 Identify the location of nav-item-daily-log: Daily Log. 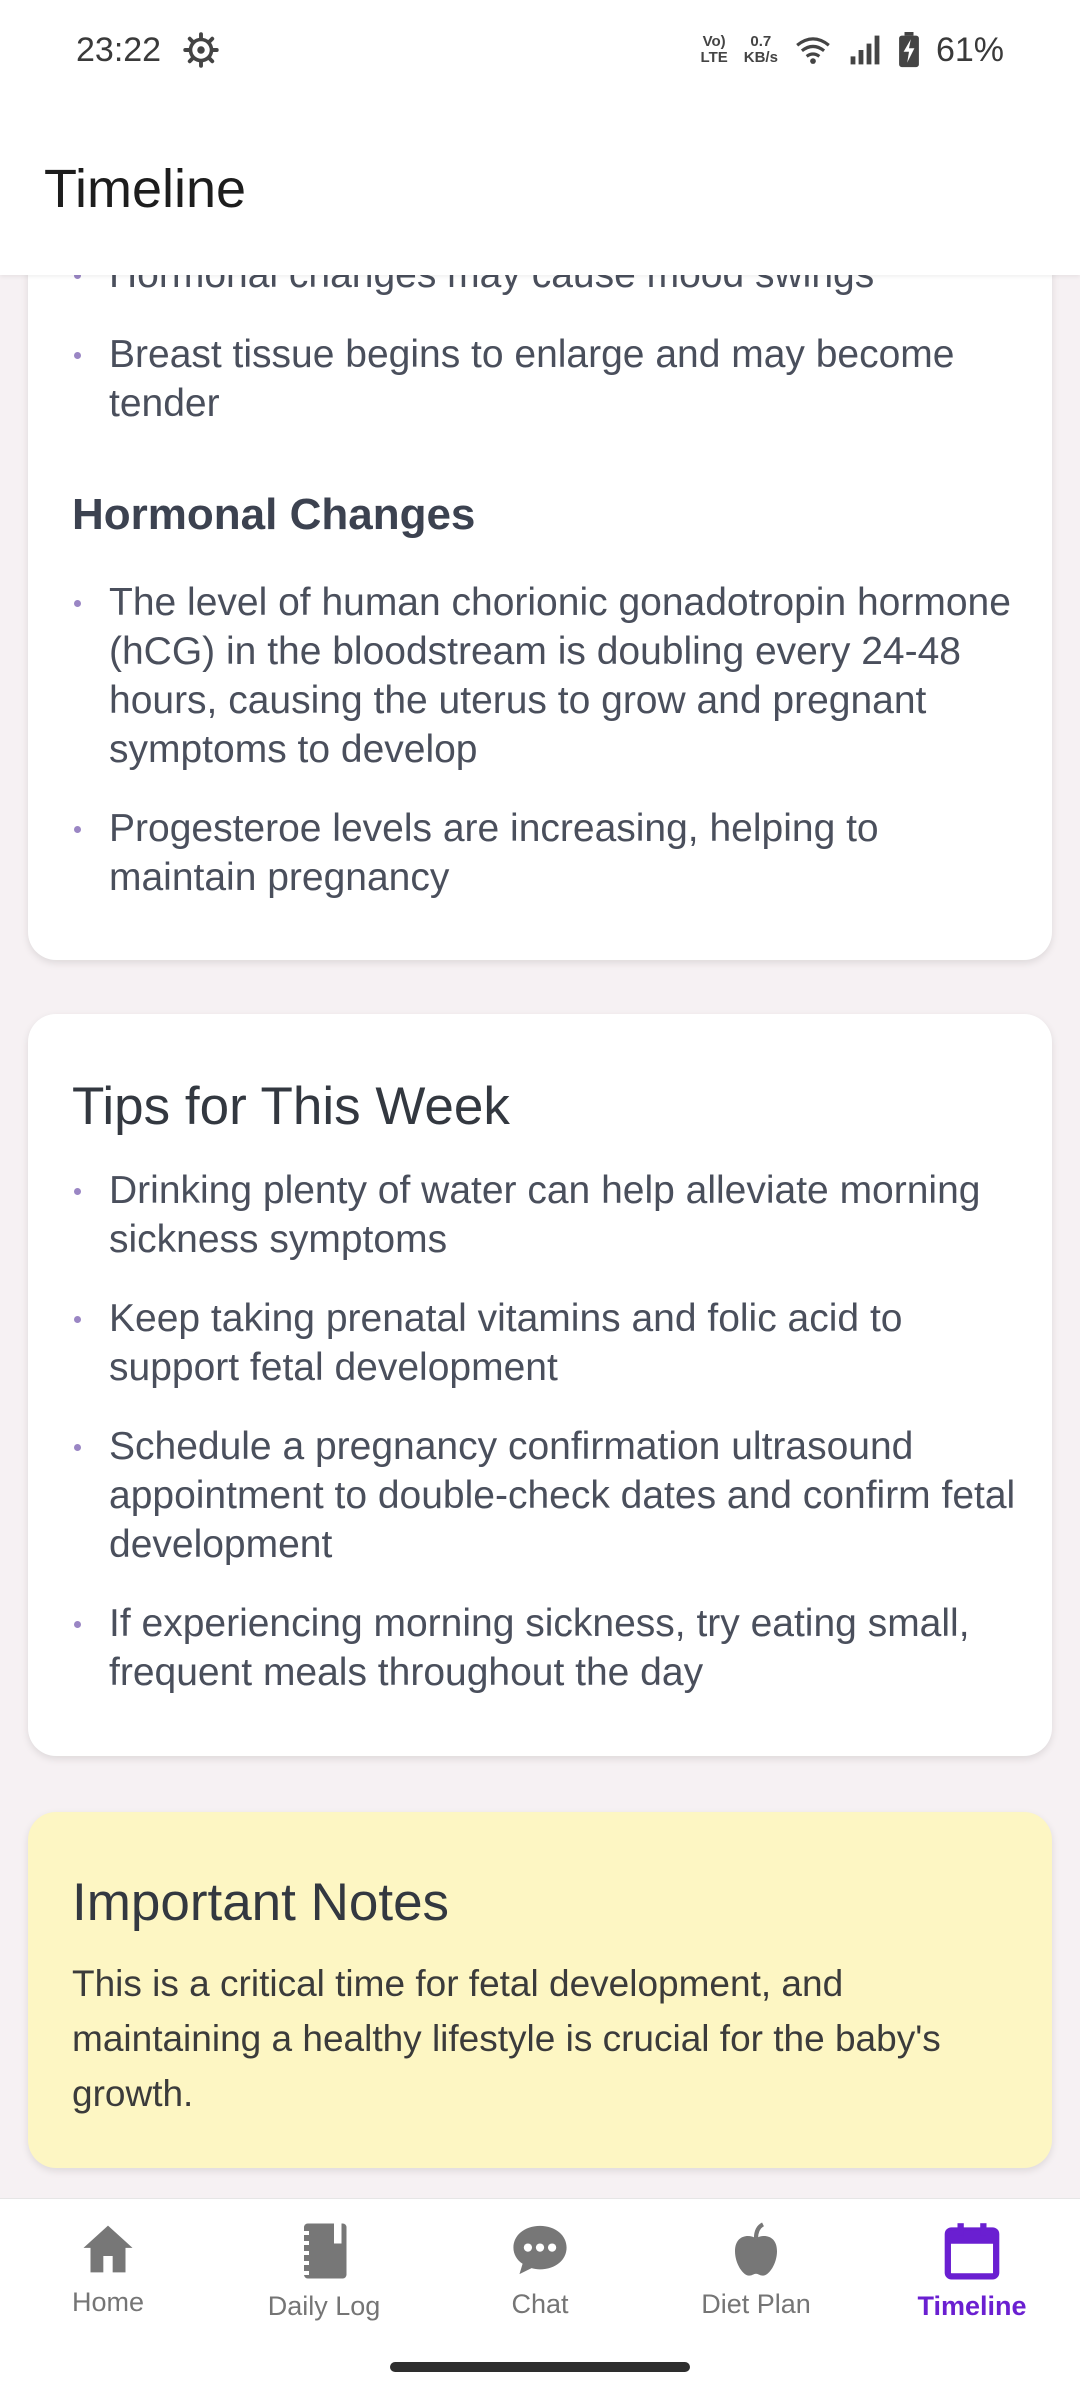
(324, 2271).